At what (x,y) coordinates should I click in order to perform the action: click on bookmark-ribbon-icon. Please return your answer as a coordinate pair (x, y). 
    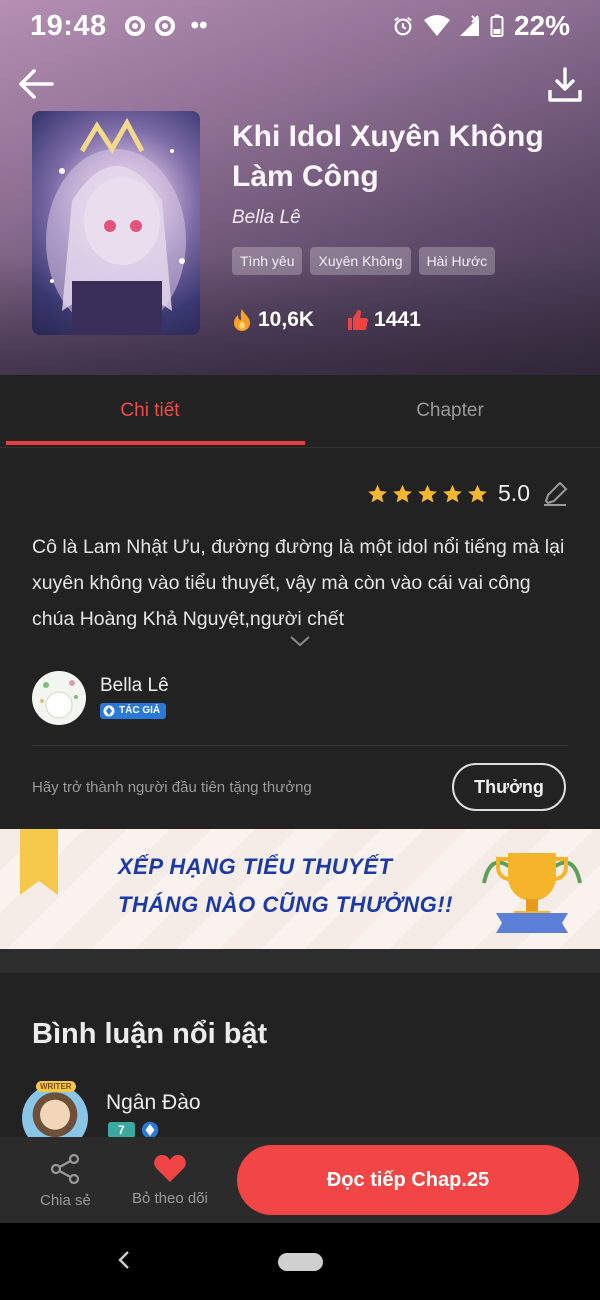
    Looking at the image, I should click on (39, 862).